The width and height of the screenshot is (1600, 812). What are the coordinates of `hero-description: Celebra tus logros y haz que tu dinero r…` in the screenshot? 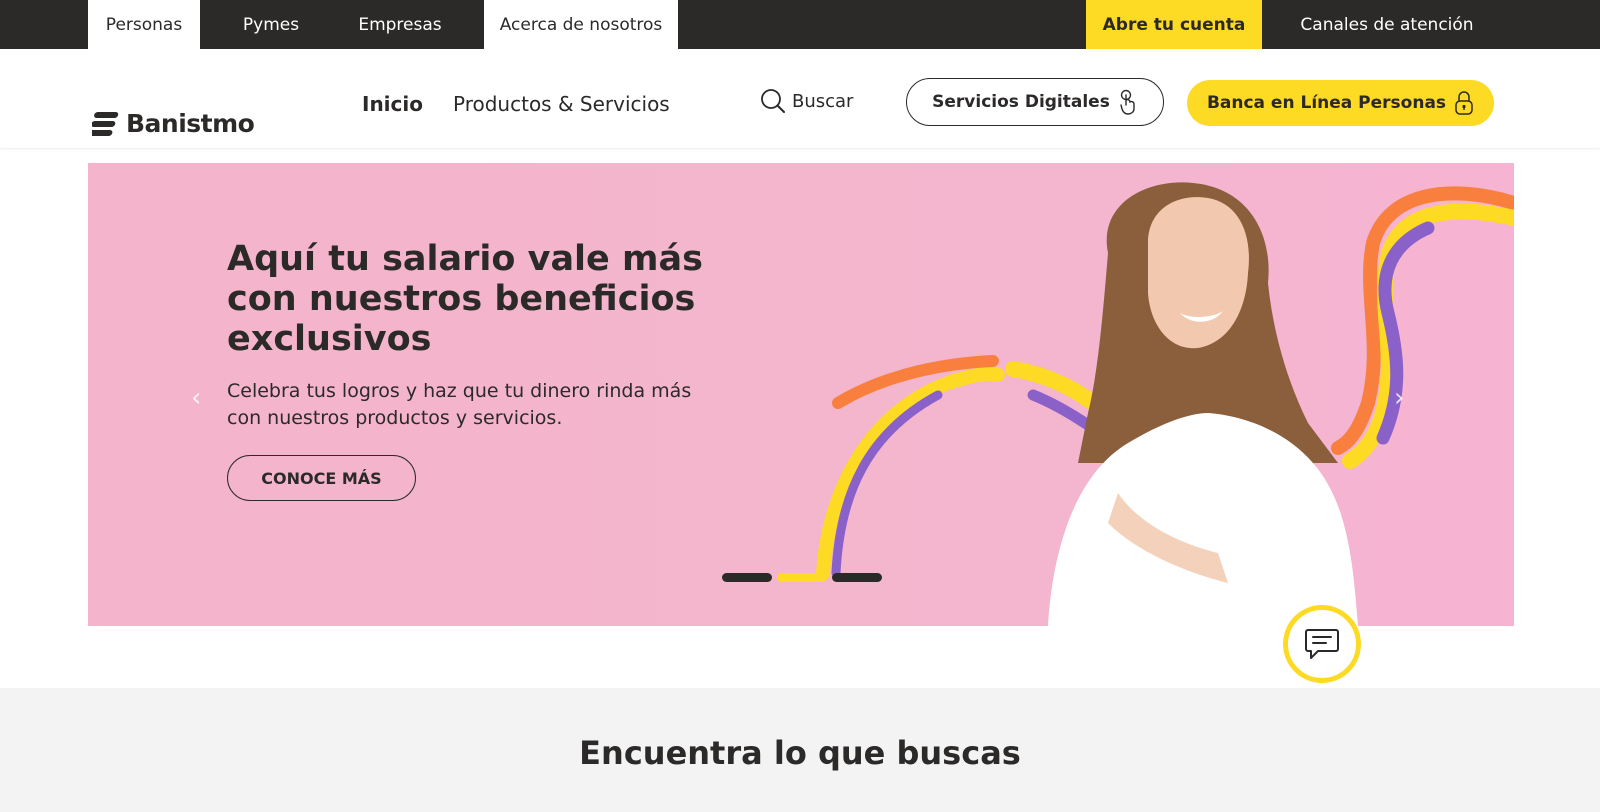 It's located at (459, 404).